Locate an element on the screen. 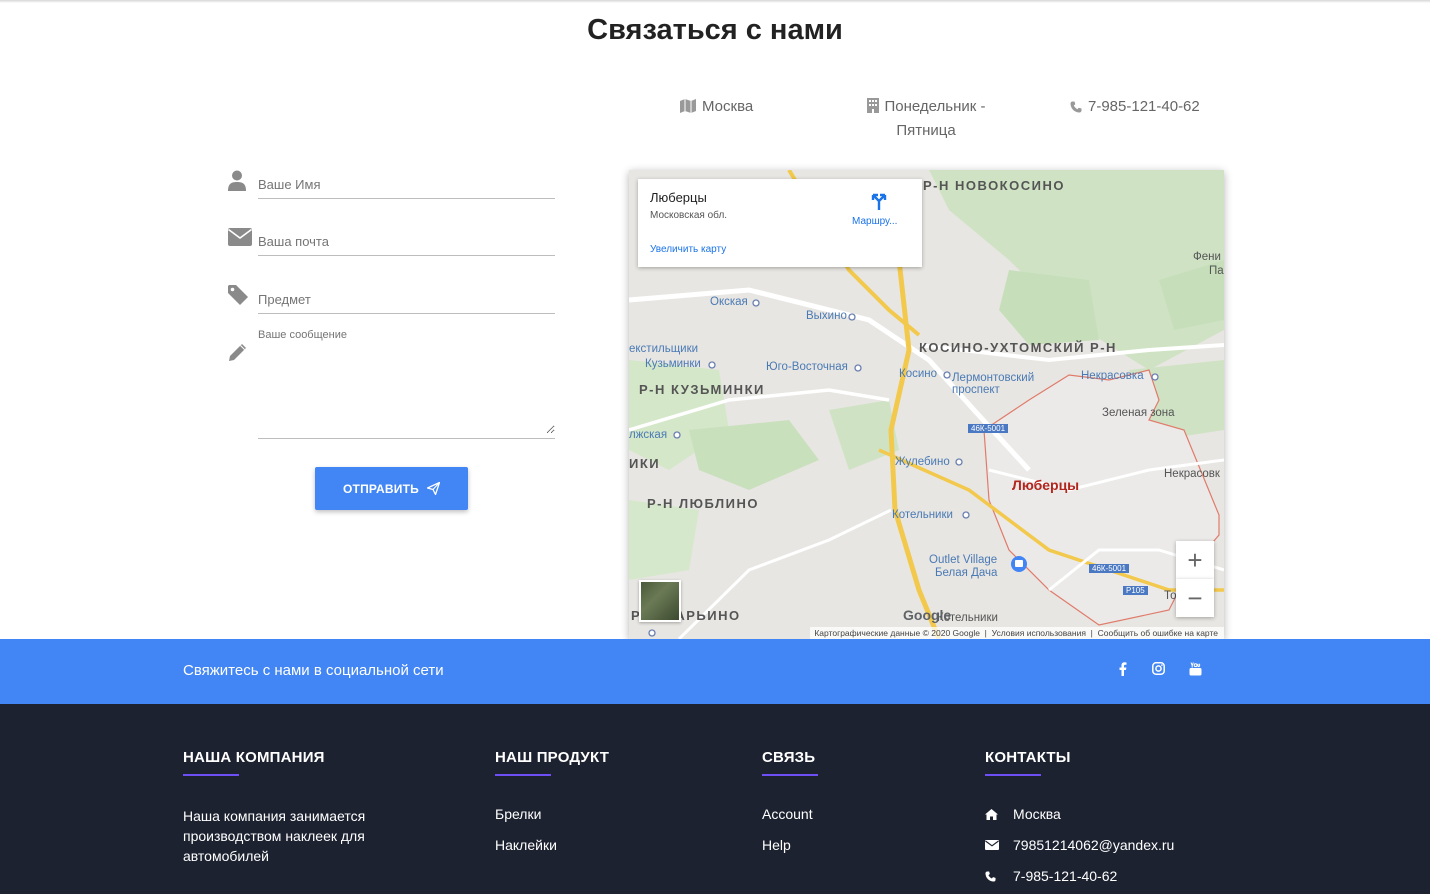  instagram-icon is located at coordinates (1158, 671).